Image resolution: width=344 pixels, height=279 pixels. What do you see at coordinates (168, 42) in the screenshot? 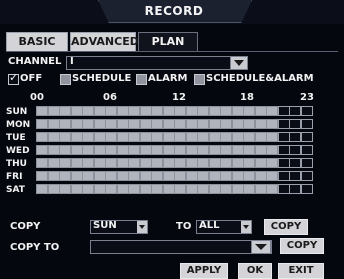
I see `tab-plan: PLAN` at bounding box center [168, 42].